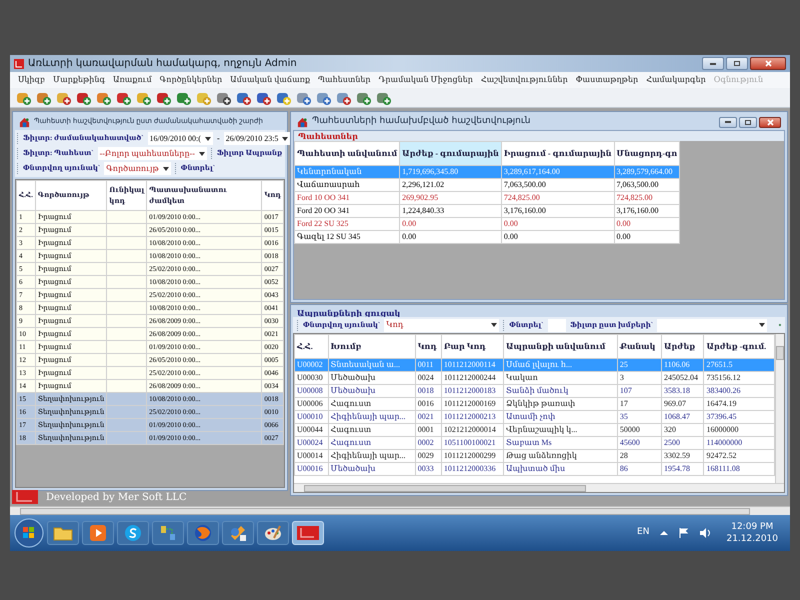 Image resolution: width=800 pixels, height=600 pixels. I want to click on start-button, so click(29, 533).